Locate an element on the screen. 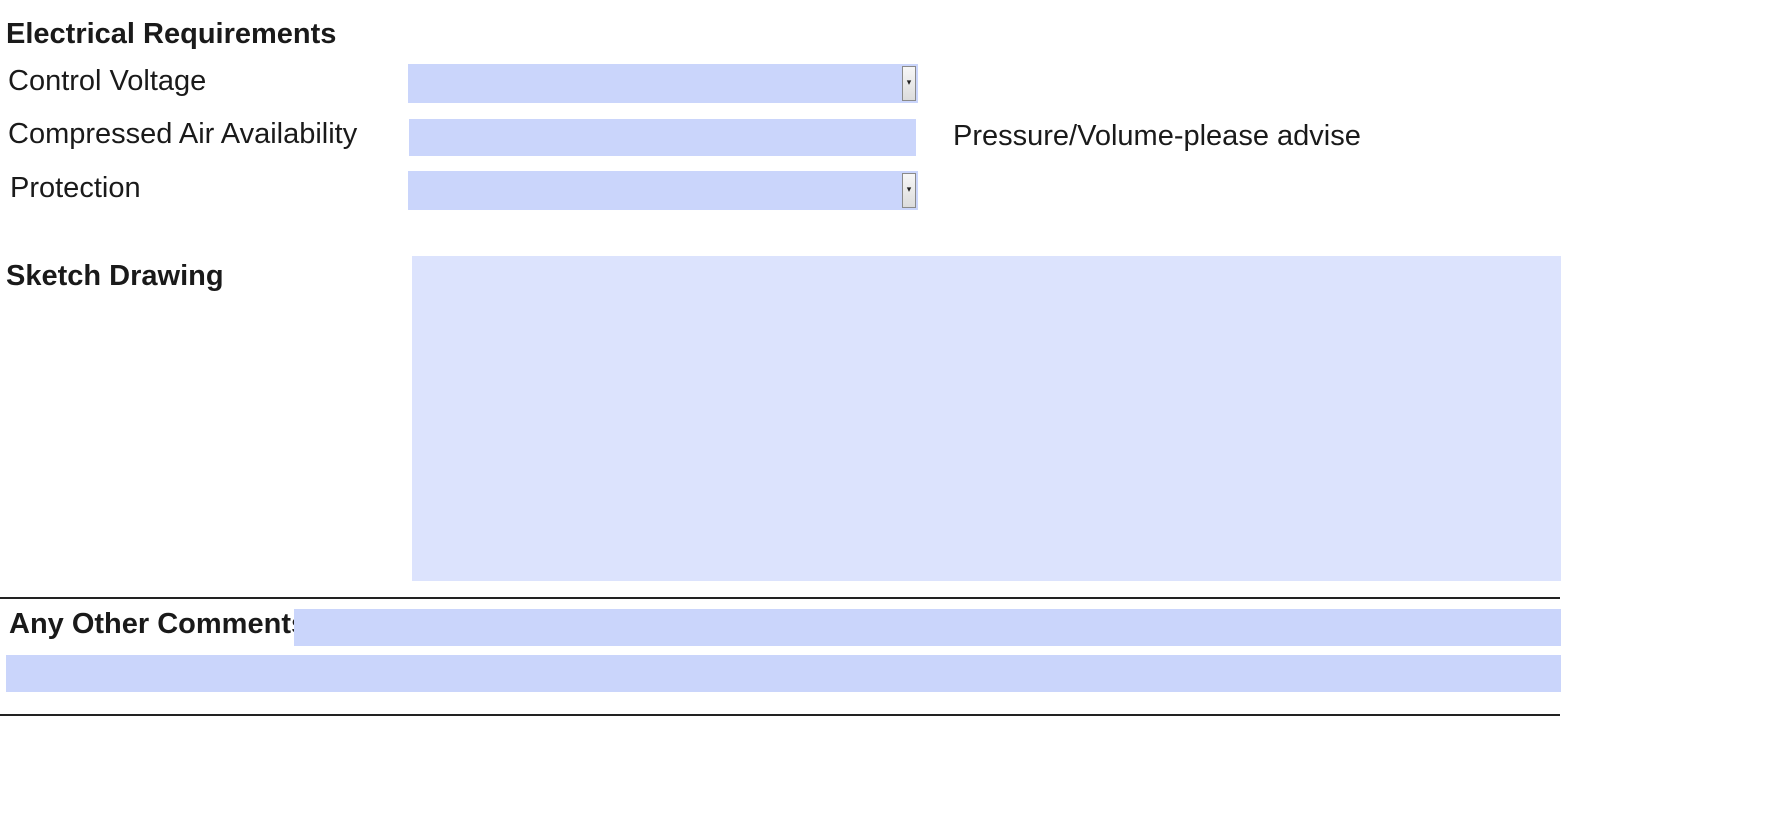  control-voltage-label: Control Voltage is located at coordinates (107, 81).